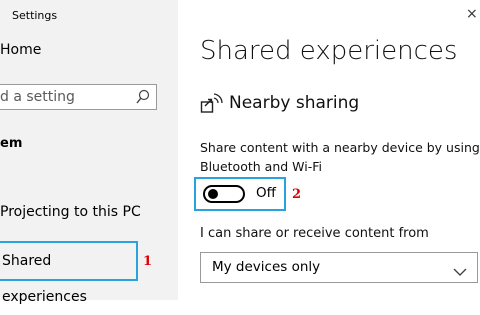 The height and width of the screenshot is (315, 480). I want to click on chevron-down-icon, so click(460, 271).